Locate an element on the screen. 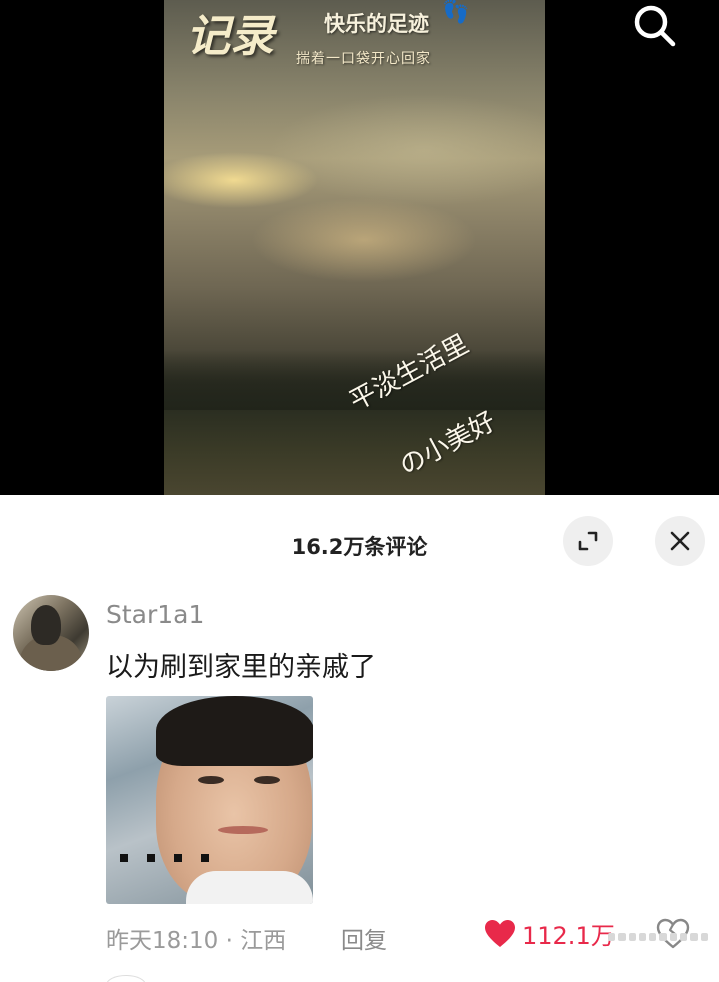  search-button is located at coordinates (655, 27).